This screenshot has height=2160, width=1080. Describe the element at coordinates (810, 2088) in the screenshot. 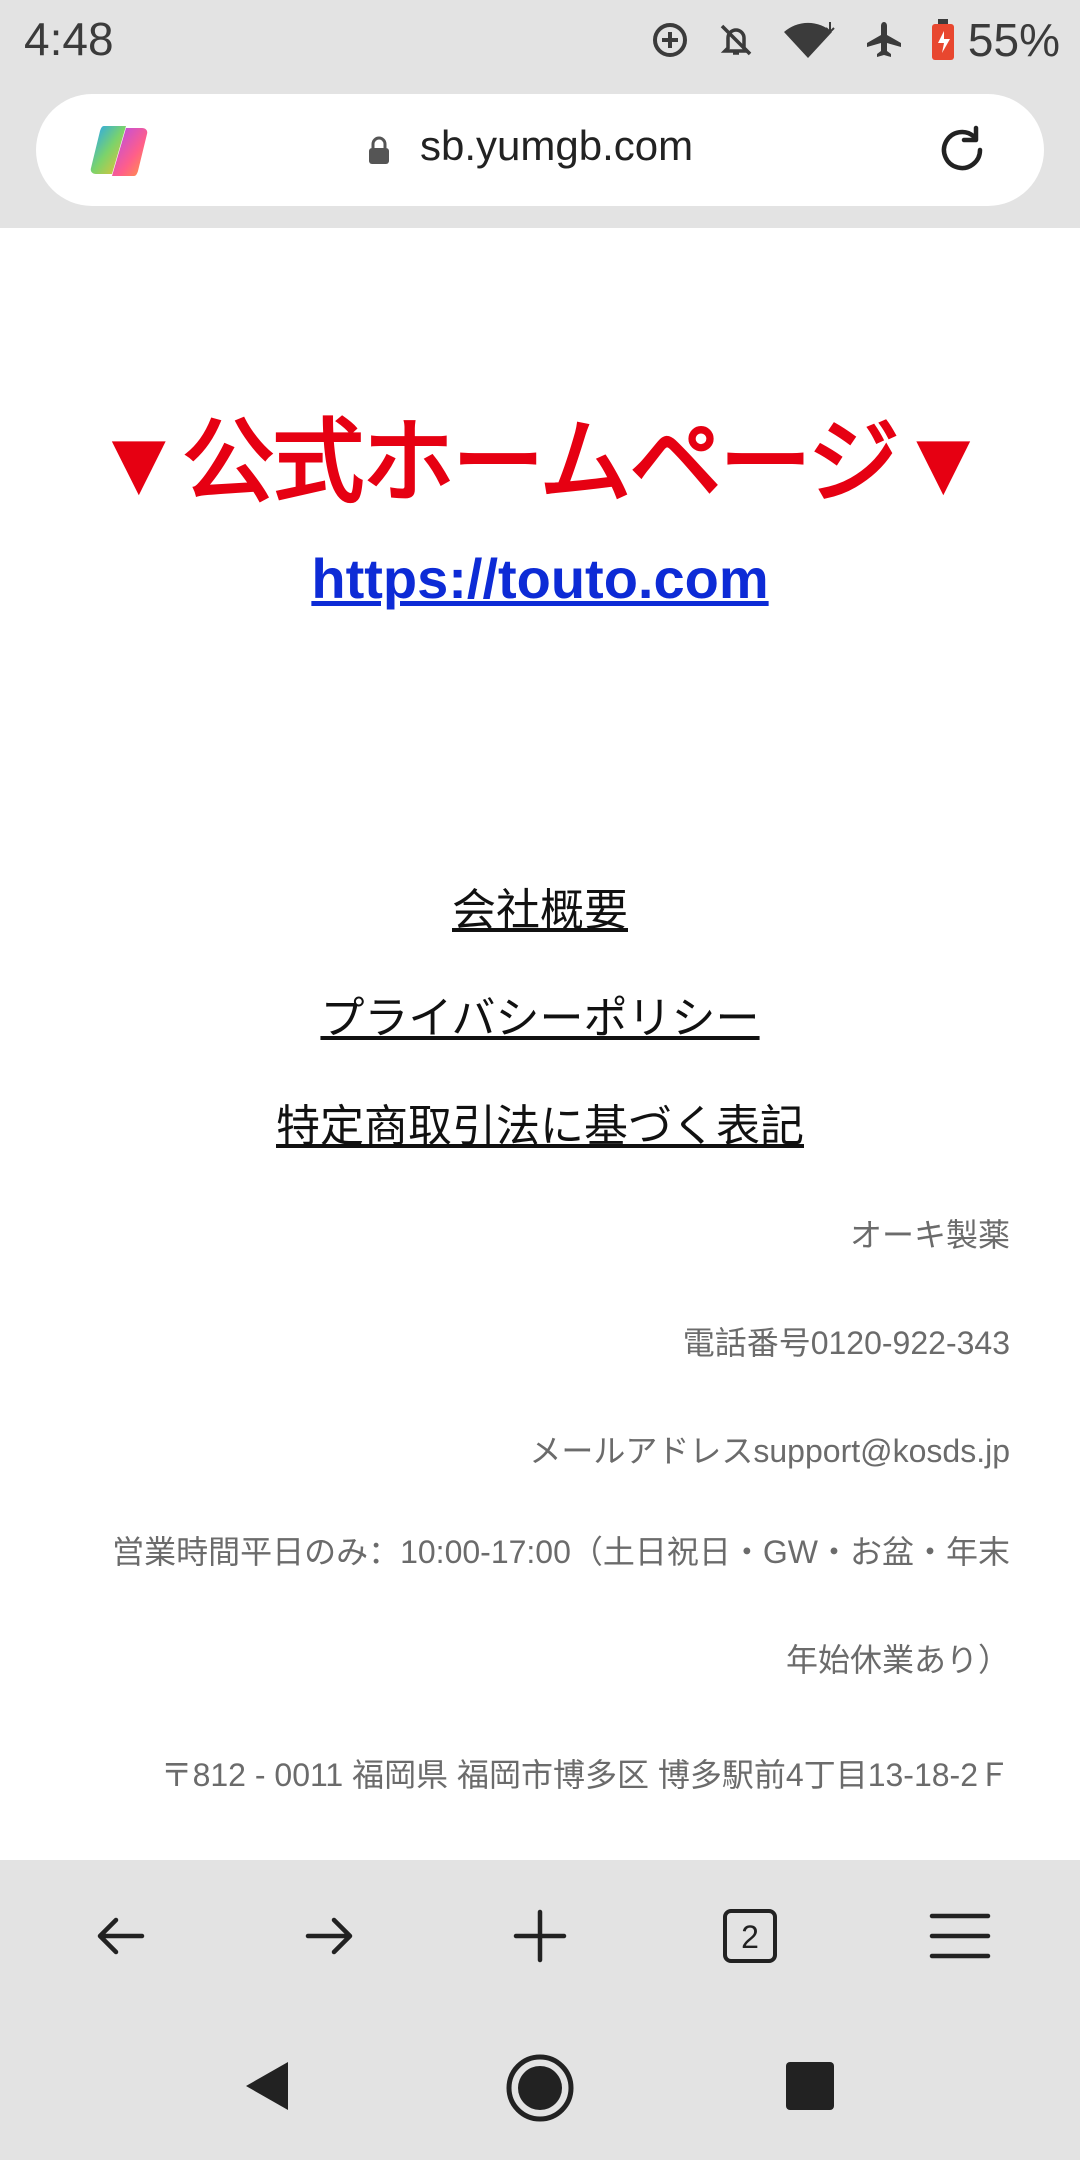

I see `nav-recents-icon` at that location.